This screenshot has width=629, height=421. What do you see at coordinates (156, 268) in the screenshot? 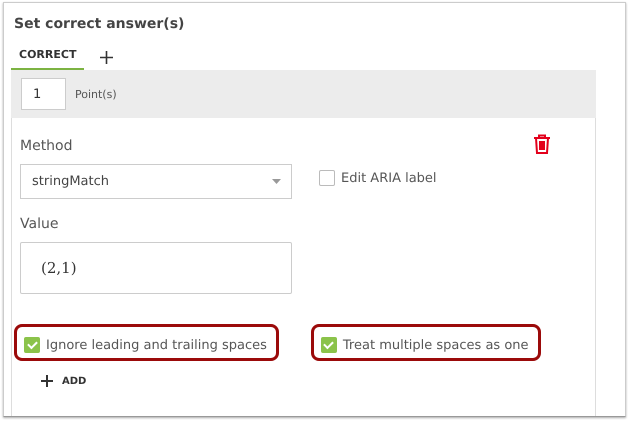
I see `value-field: (2,1)` at bounding box center [156, 268].